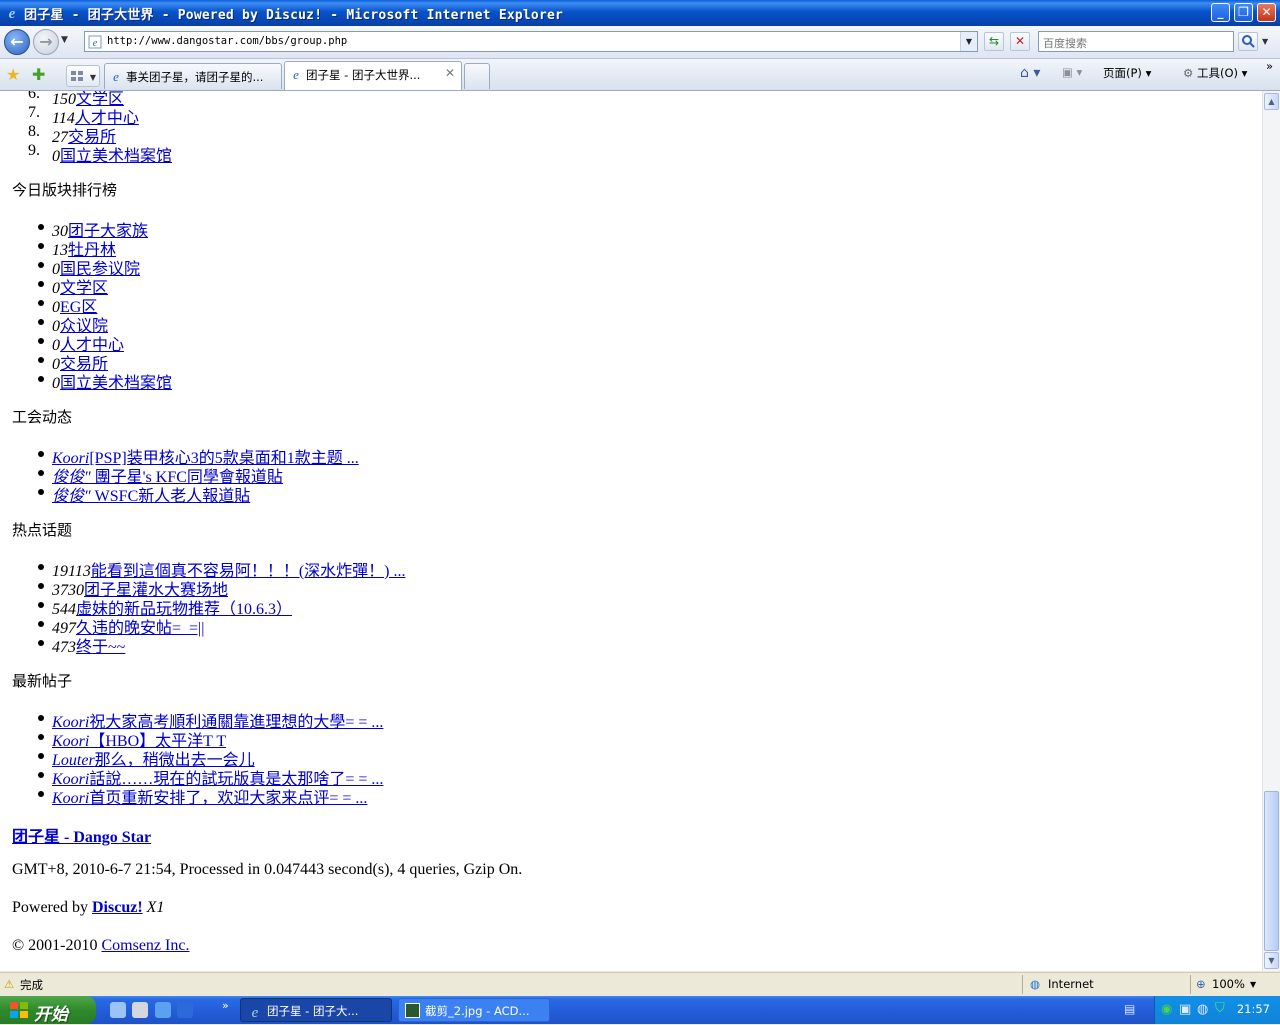 The height and width of the screenshot is (1025, 1280). Describe the element at coordinates (1129, 1009) in the screenshot. I see `keyboard-icon: ▤` at that location.